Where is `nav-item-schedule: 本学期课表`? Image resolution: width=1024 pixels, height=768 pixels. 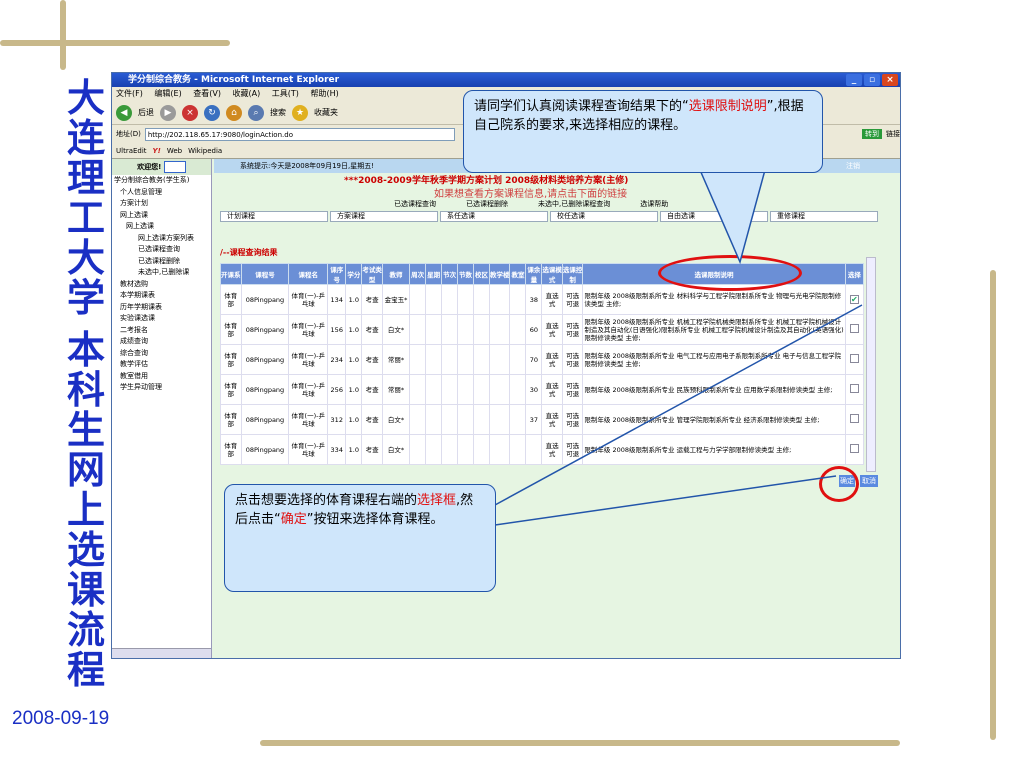
nav-item-schedule: 本学期课表 is located at coordinates (161, 296).